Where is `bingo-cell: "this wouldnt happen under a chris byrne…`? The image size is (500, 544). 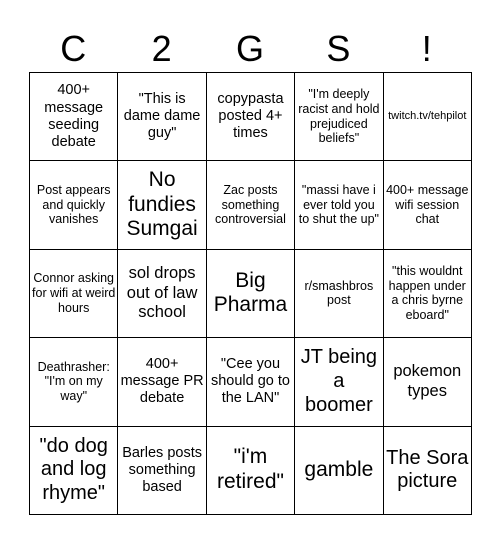
bingo-cell: "this wouldnt happen under a chris byrne… is located at coordinates (427, 294).